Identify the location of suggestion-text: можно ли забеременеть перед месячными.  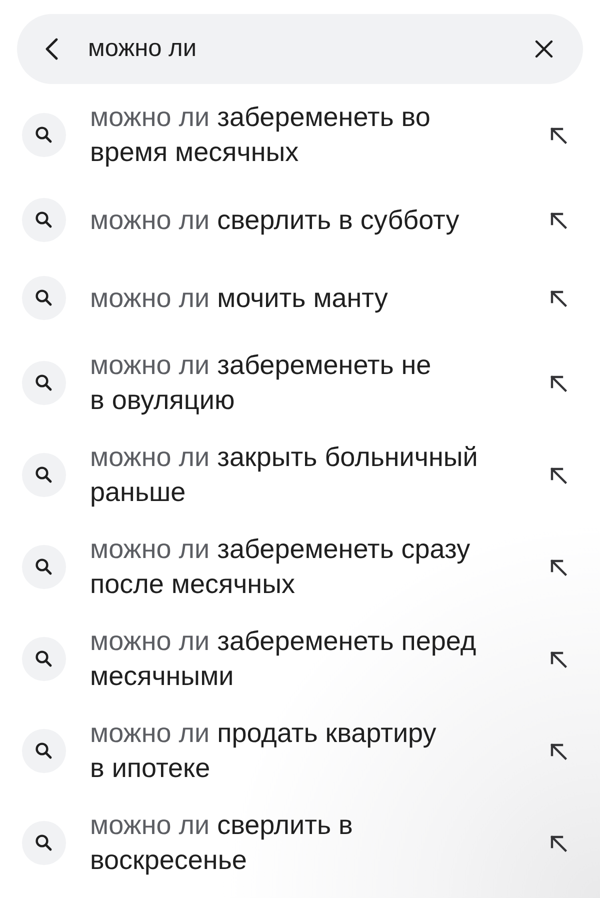
(314, 659).